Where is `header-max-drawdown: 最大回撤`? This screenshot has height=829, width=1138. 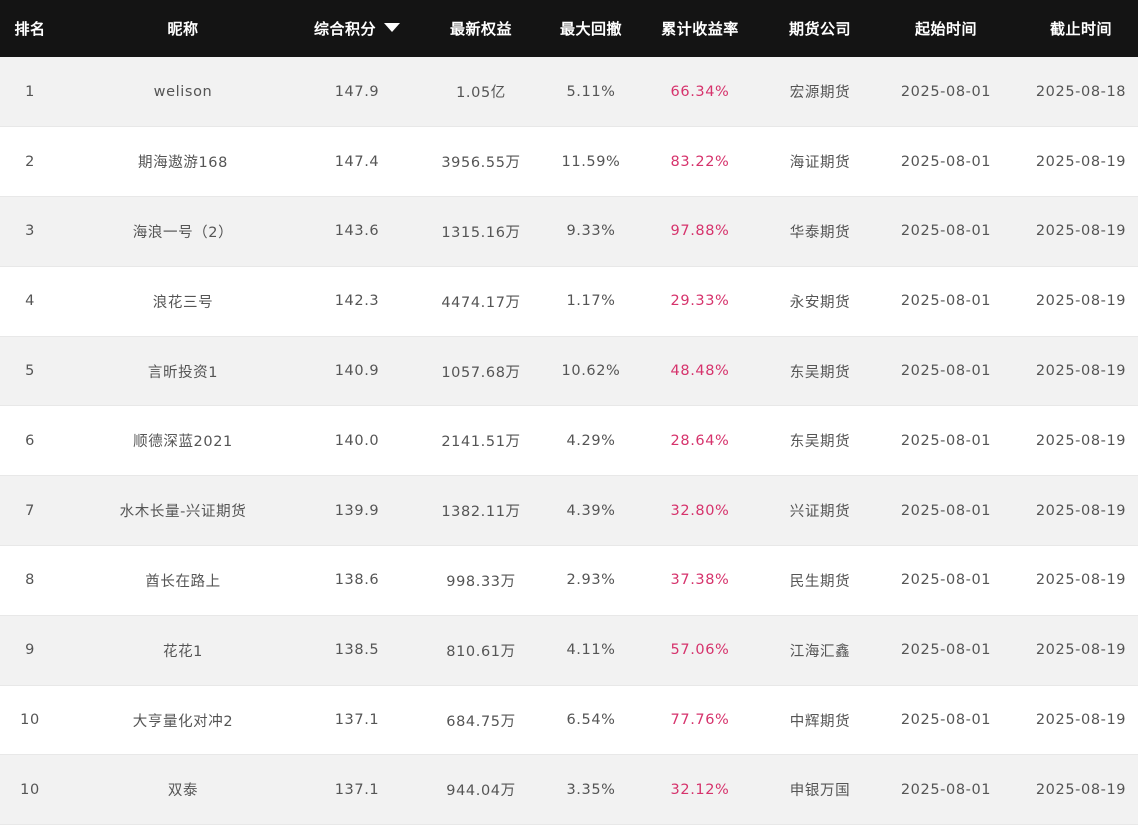 header-max-drawdown: 最大回撤 is located at coordinates (591, 28).